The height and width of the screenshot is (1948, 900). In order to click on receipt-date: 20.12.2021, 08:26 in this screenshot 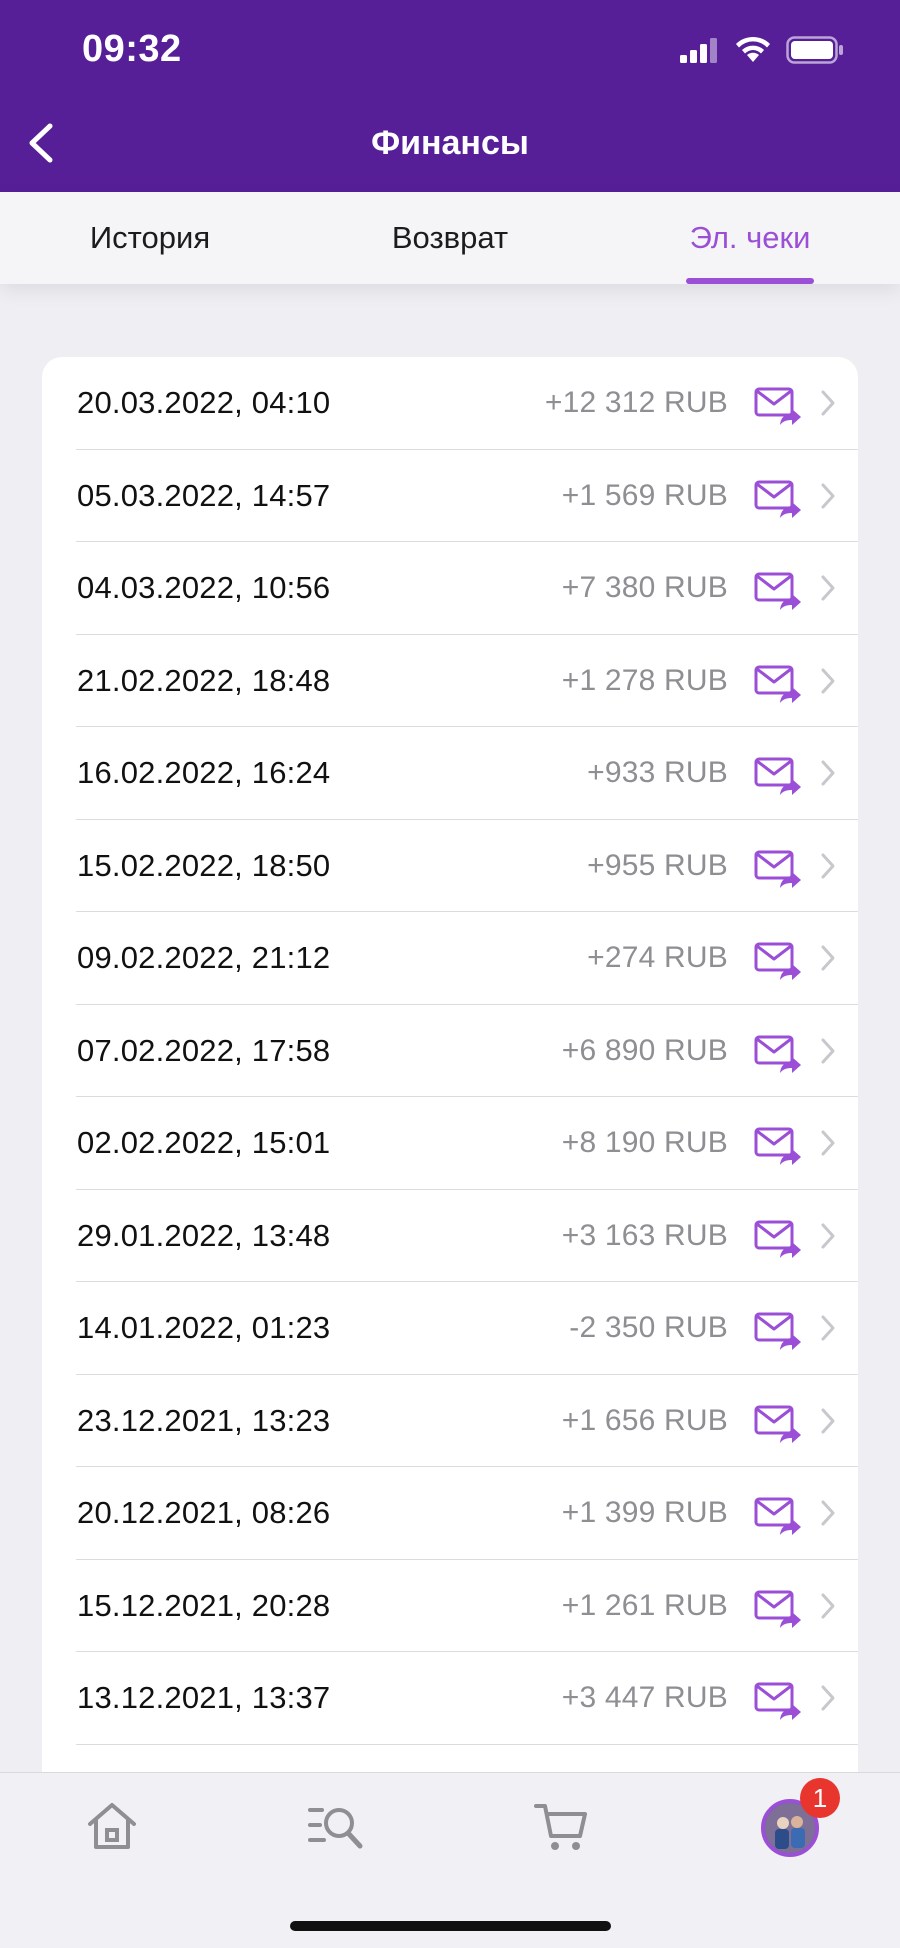, I will do `click(204, 1513)`.